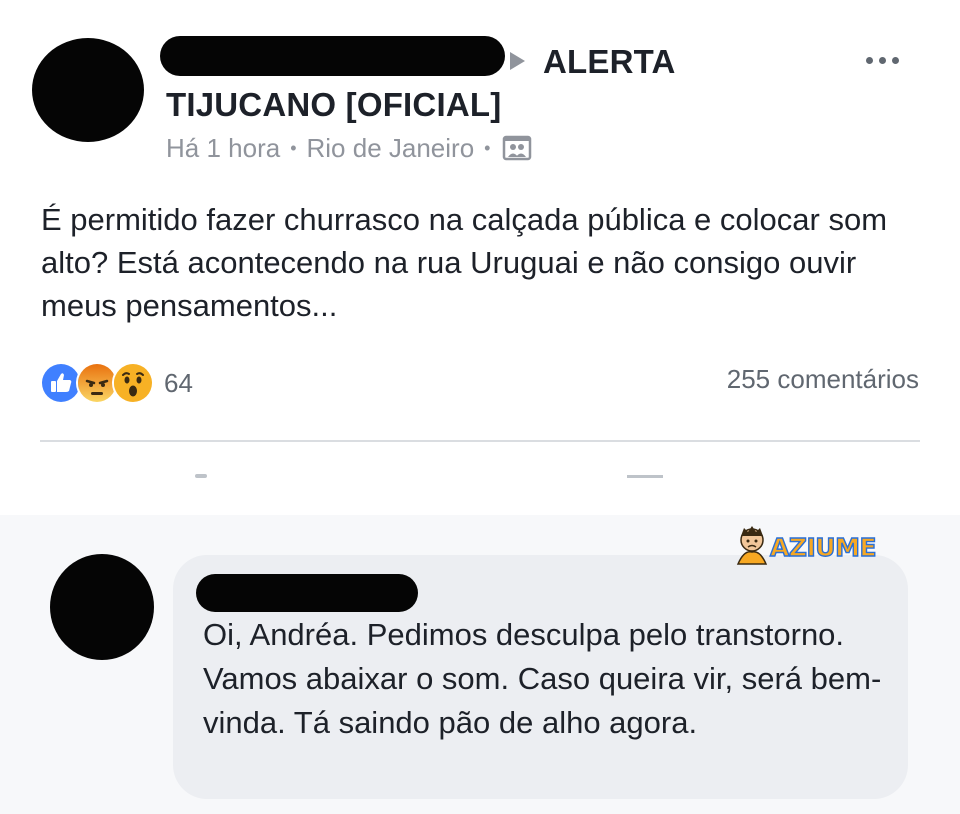  I want to click on post-meta: Há 1 hora • Rio de Janeiro •, so click(349, 148).